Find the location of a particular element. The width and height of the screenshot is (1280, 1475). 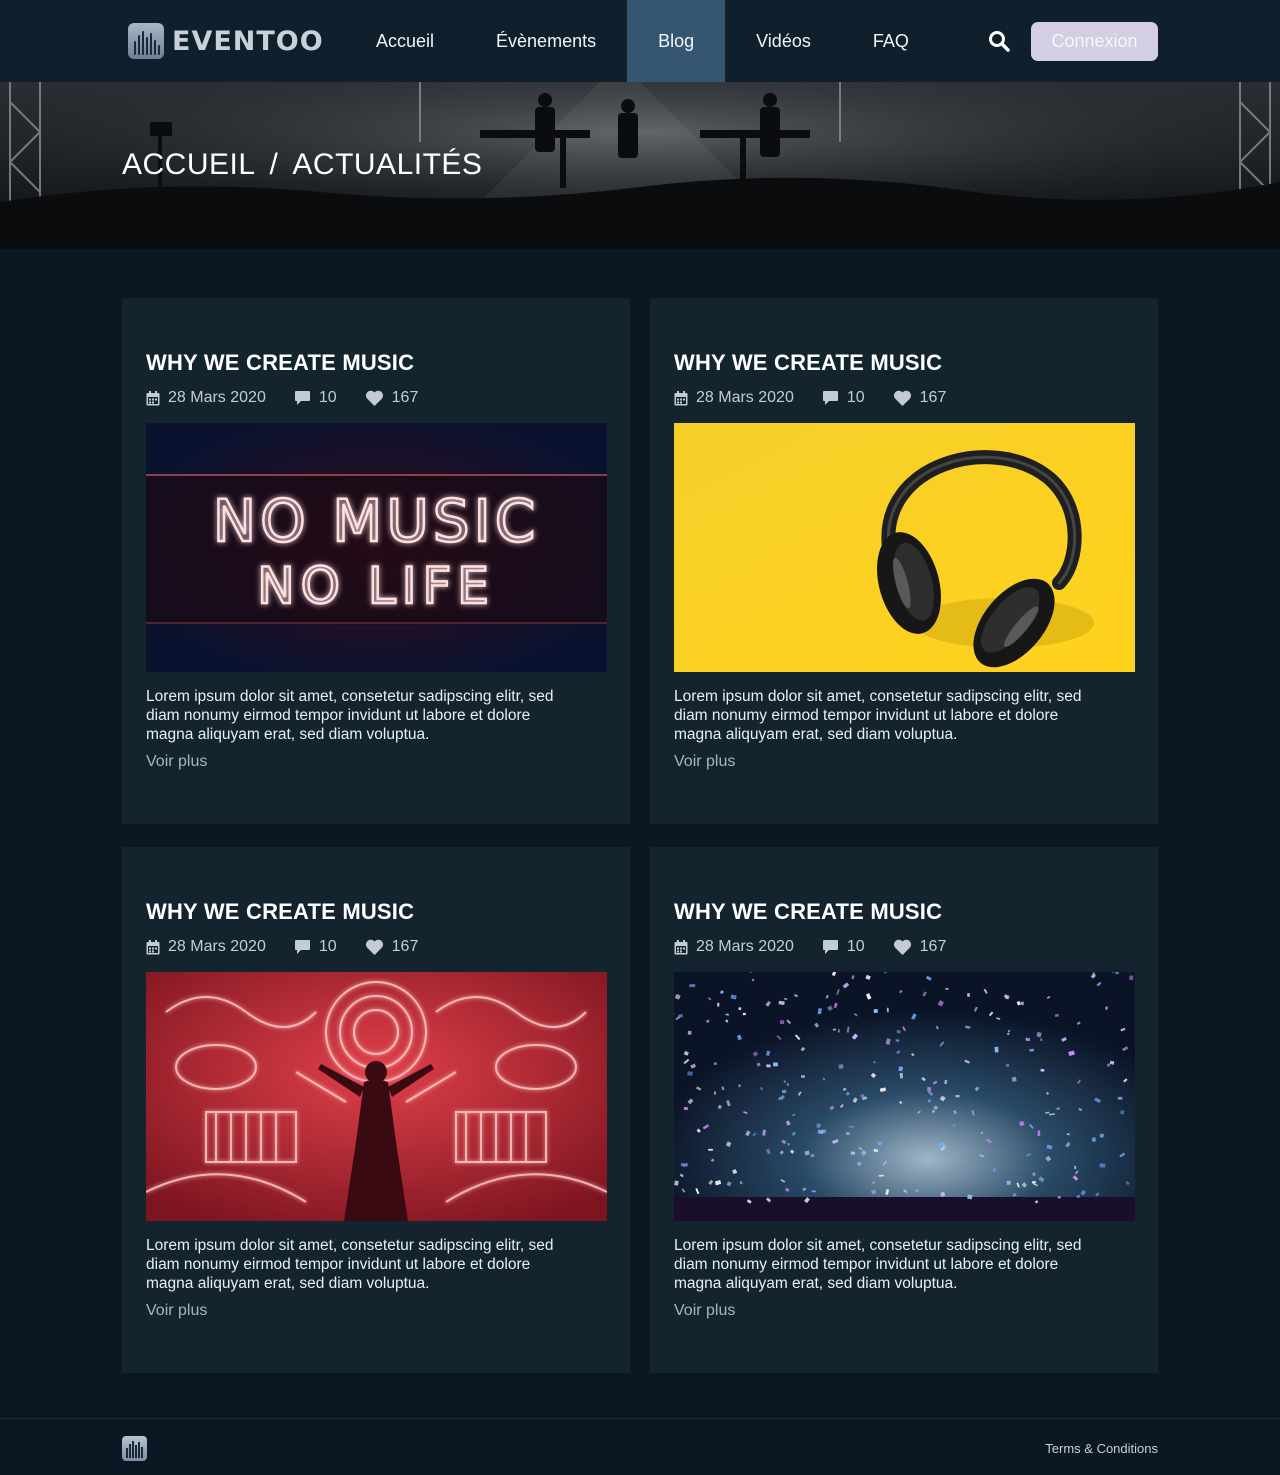

nav-item-accueil: Accueil is located at coordinates (405, 41).